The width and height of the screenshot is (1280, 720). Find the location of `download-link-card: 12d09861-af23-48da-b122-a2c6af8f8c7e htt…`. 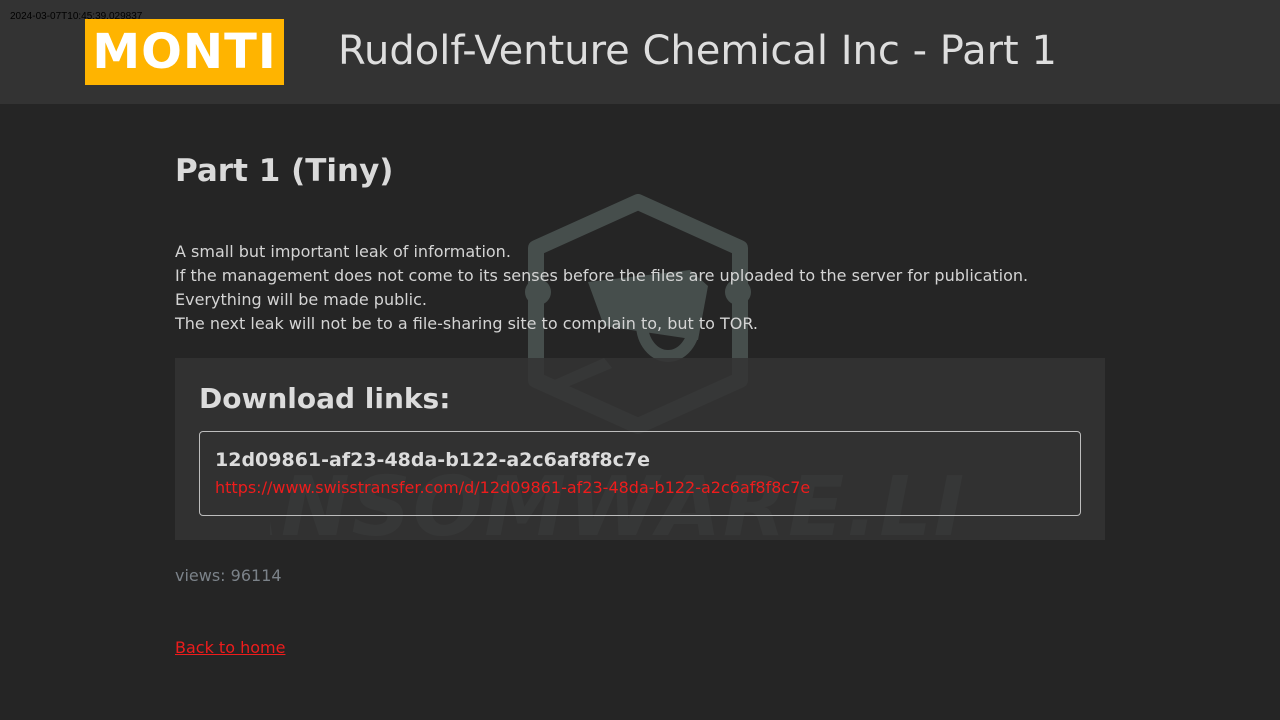

download-link-card: 12d09861-af23-48da-b122-a2c6af8f8c7e htt… is located at coordinates (640, 473).